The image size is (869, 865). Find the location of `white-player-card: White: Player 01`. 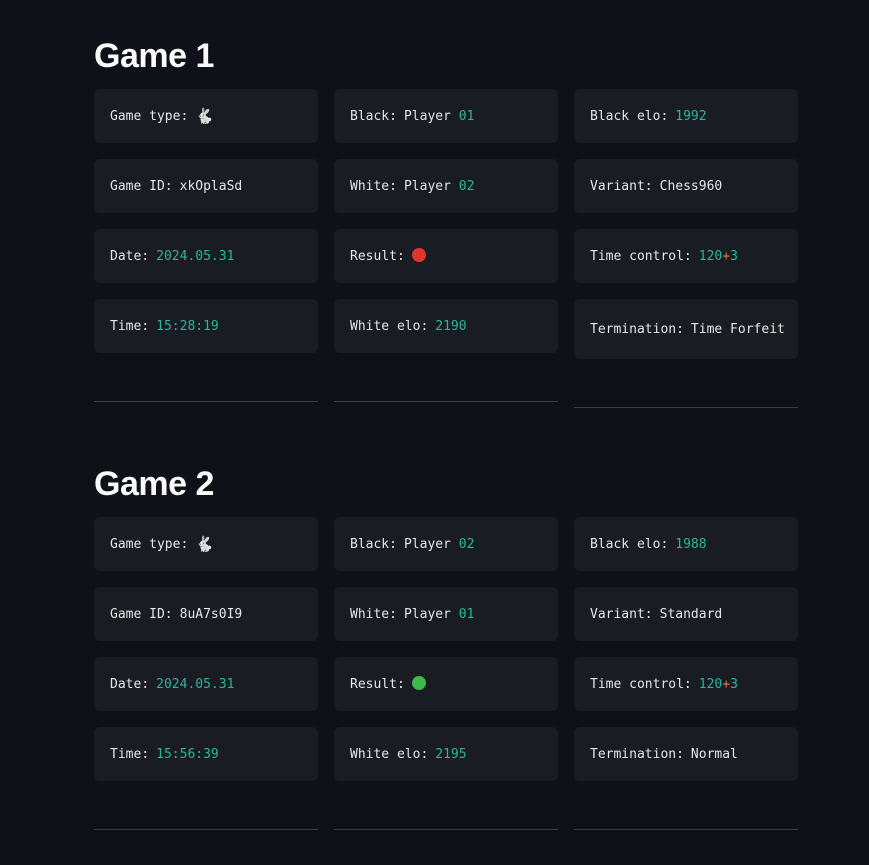

white-player-card: White: Player 01 is located at coordinates (446, 614).